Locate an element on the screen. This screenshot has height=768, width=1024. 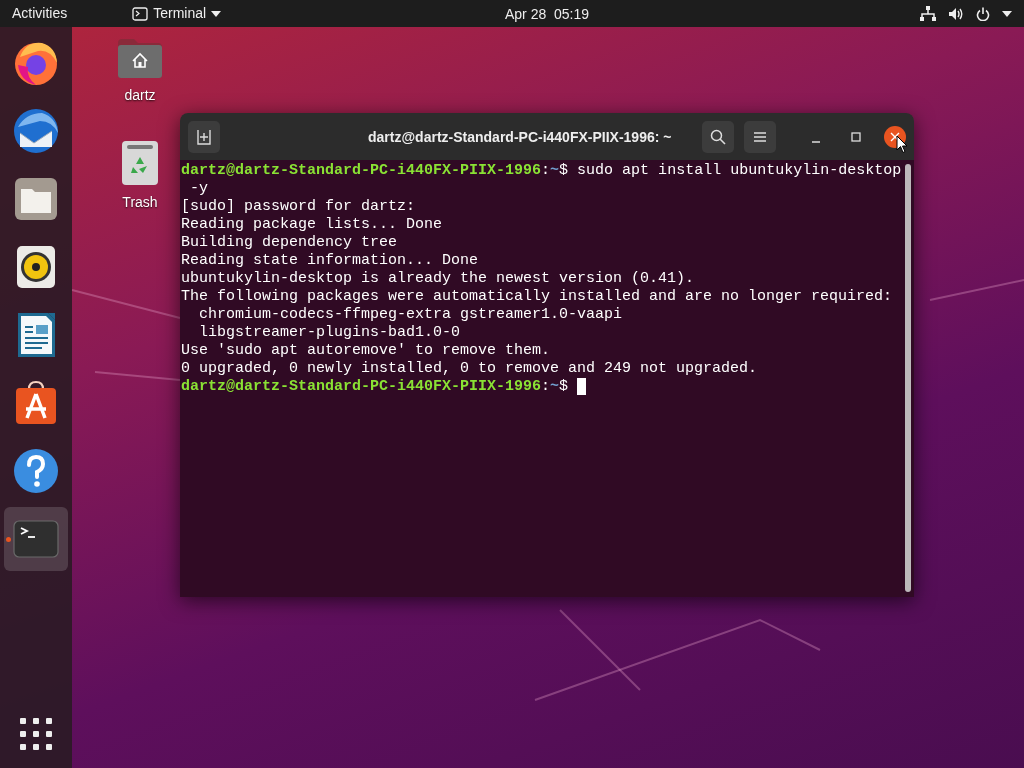
scrollbar is located at coordinates (908, 378).